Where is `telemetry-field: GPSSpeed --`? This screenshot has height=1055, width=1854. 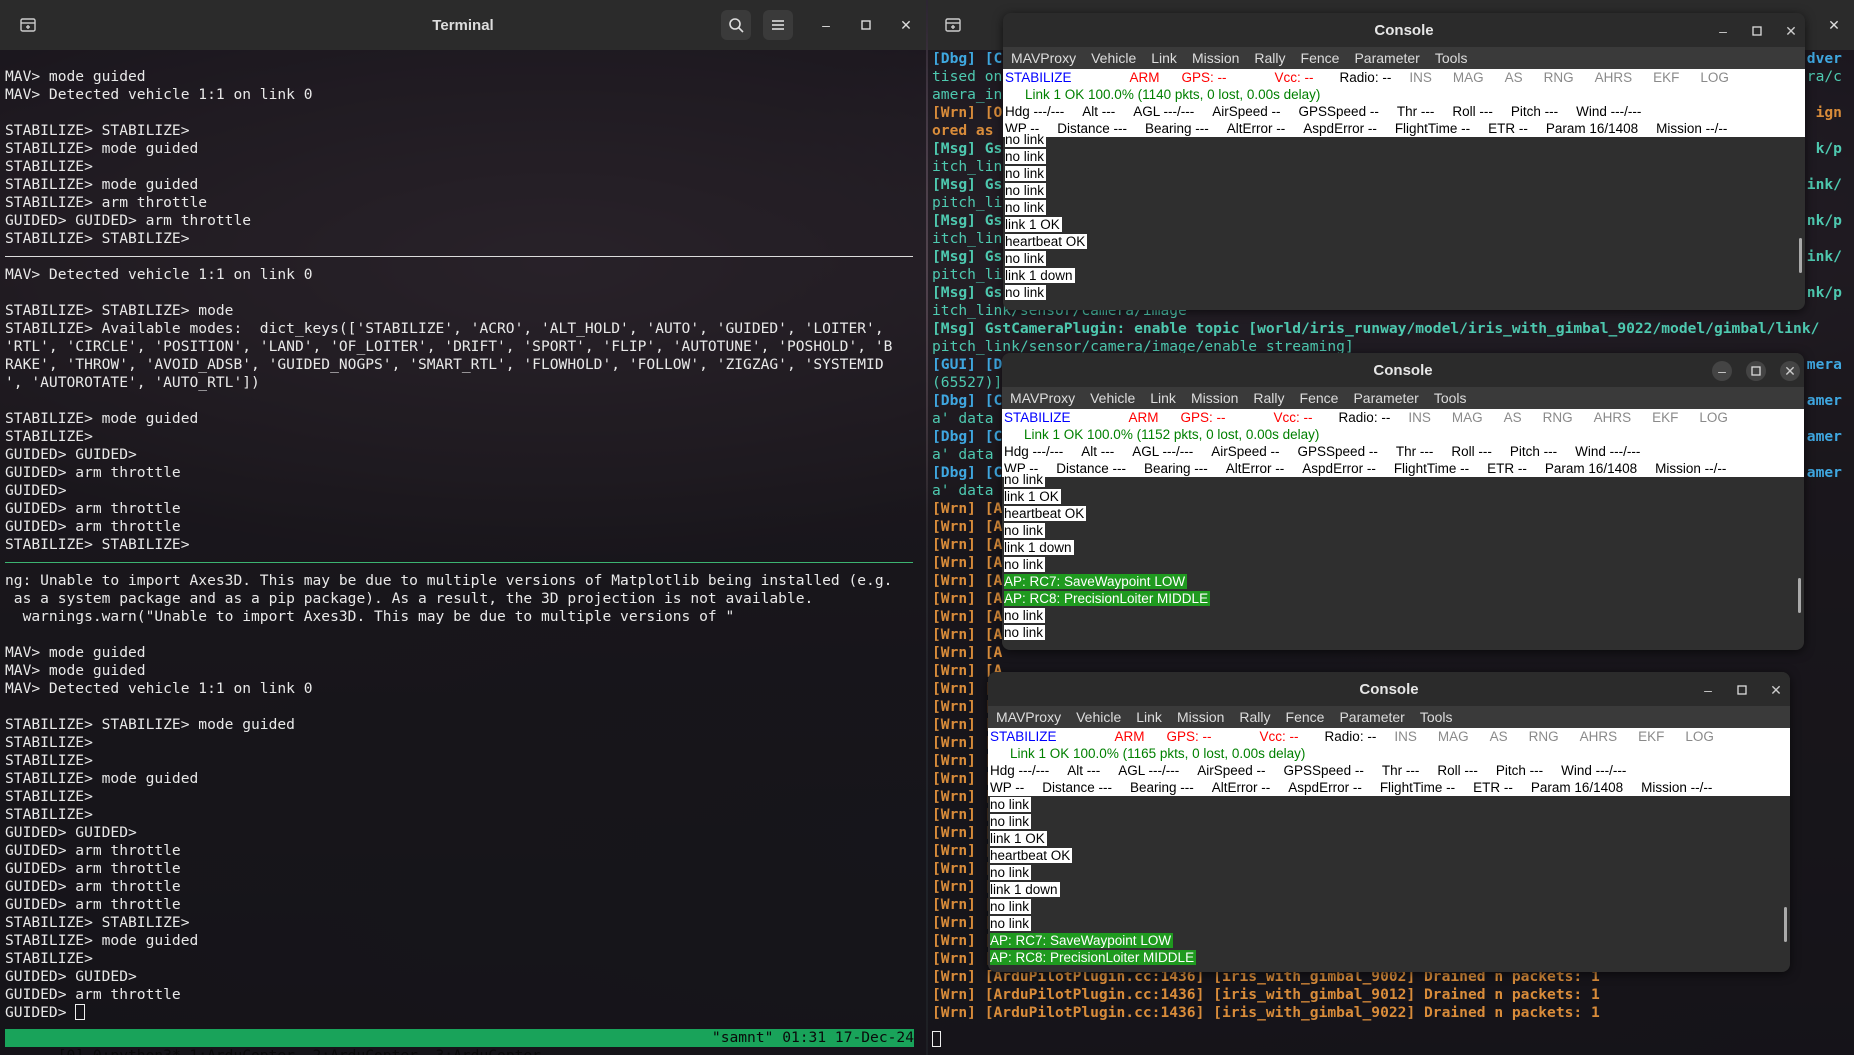 telemetry-field: GPSSpeed -- is located at coordinates (1323, 770).